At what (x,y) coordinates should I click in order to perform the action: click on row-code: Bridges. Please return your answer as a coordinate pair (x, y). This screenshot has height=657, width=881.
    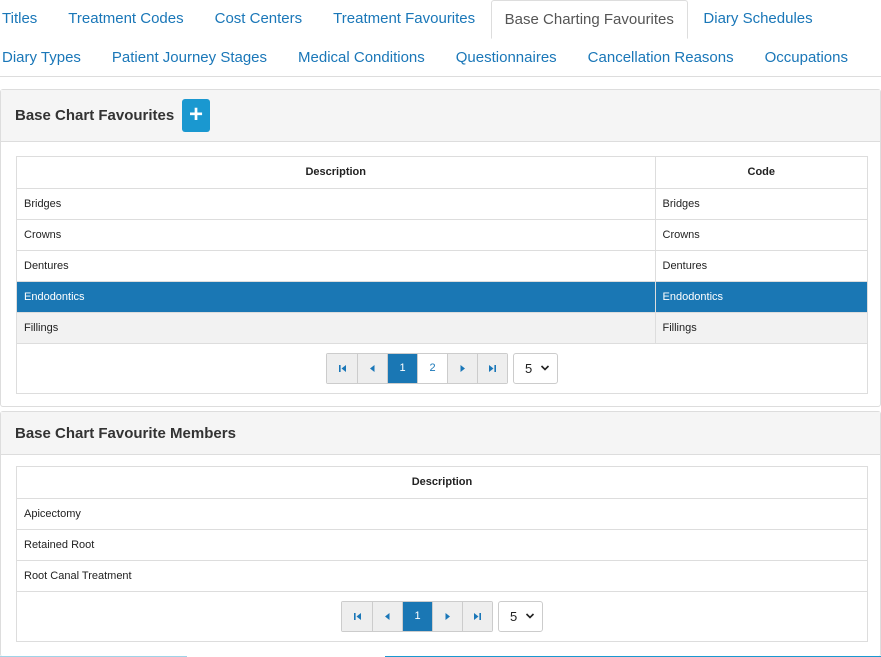
    Looking at the image, I should click on (760, 203).